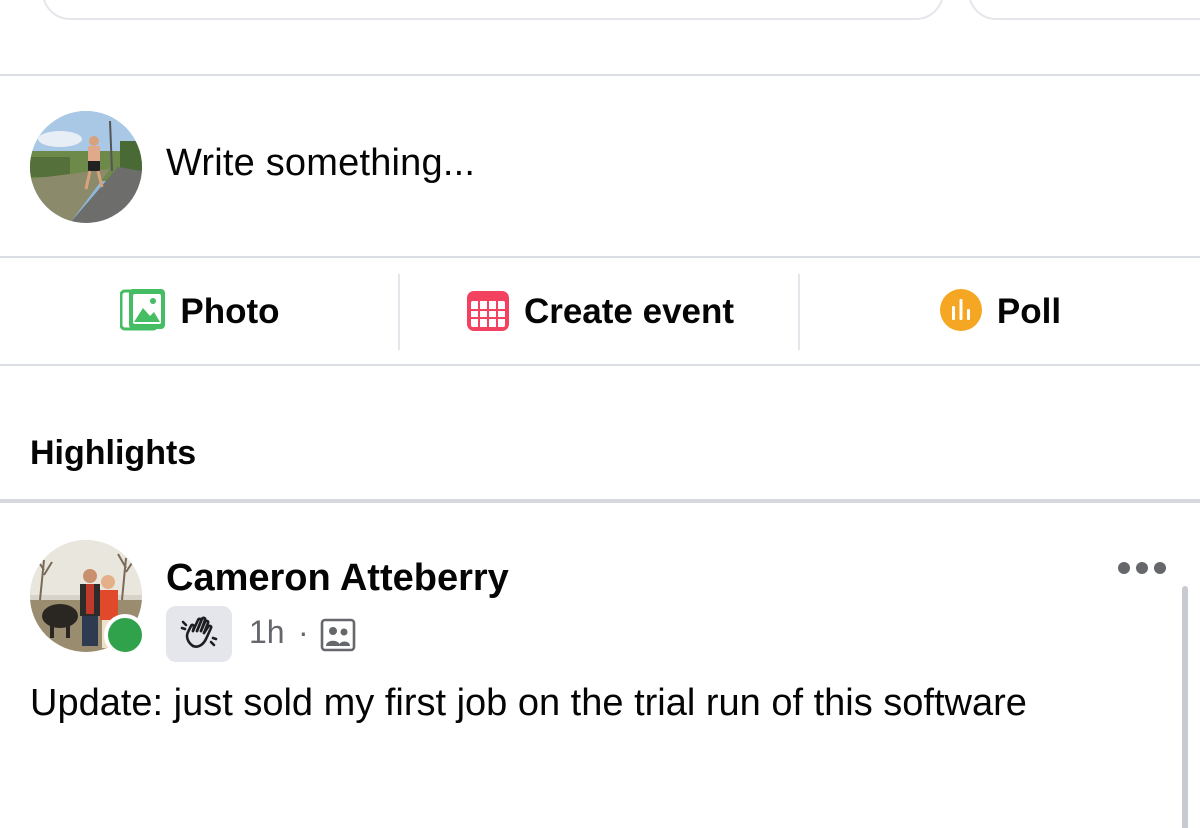 The image size is (1200, 828). What do you see at coordinates (267, 632) in the screenshot?
I see `post-time: 1h` at bounding box center [267, 632].